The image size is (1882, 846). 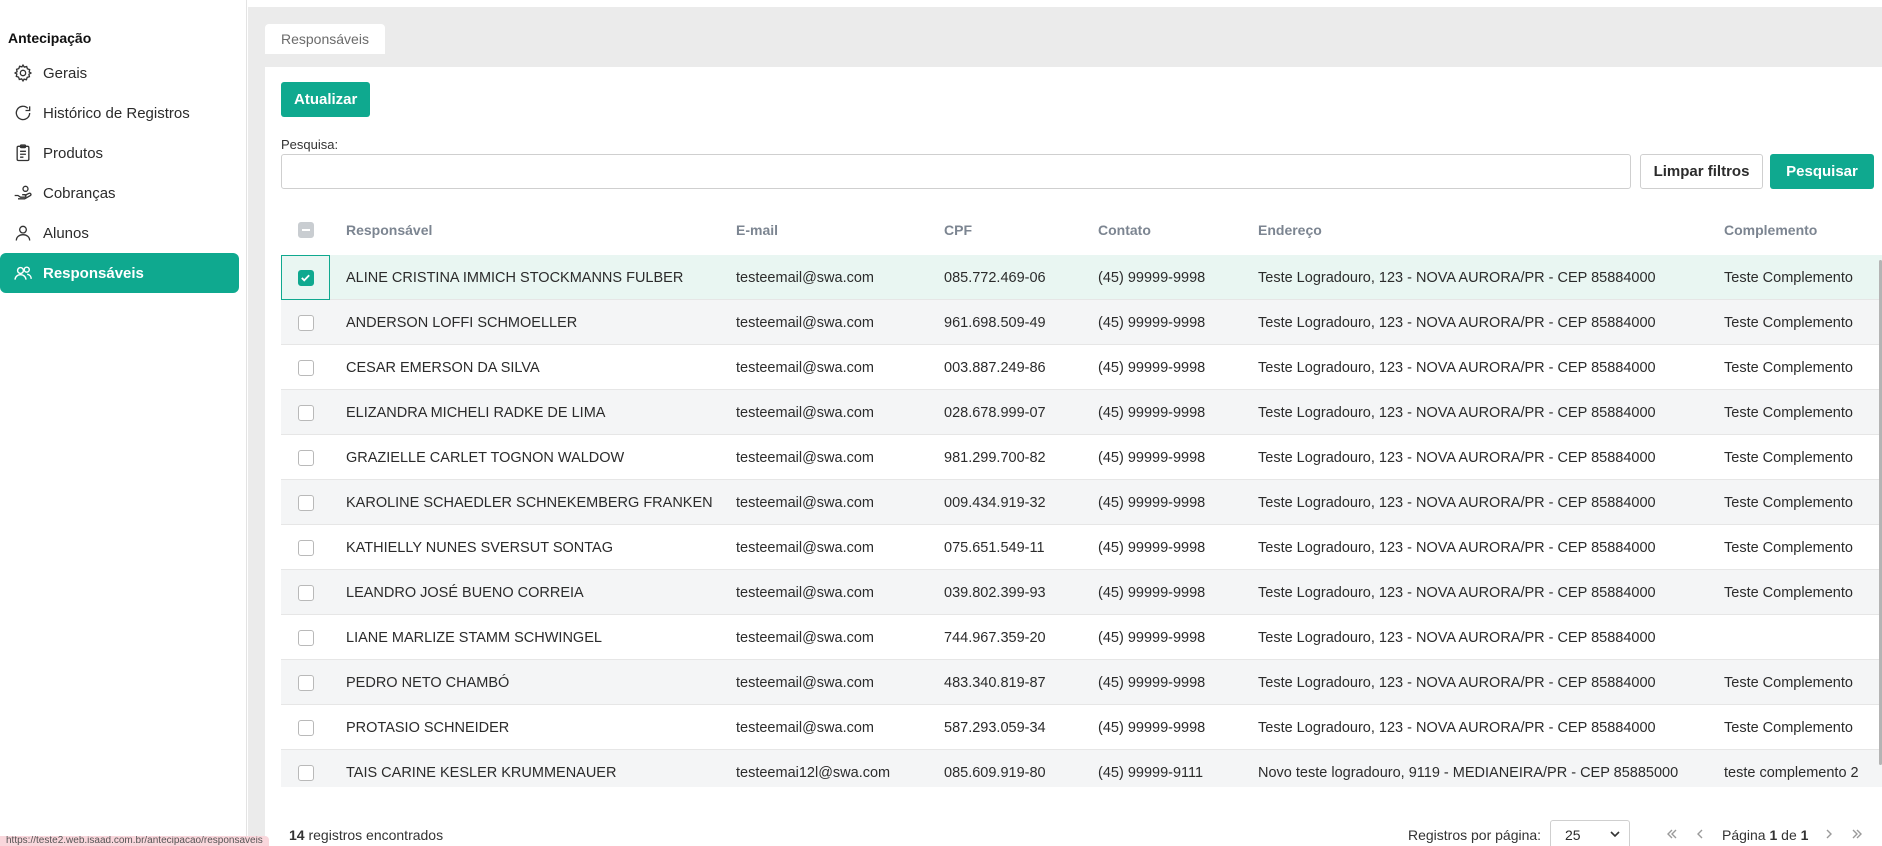 What do you see at coordinates (119, 193) in the screenshot?
I see `sidebar-item-cobrancas: Cobranças` at bounding box center [119, 193].